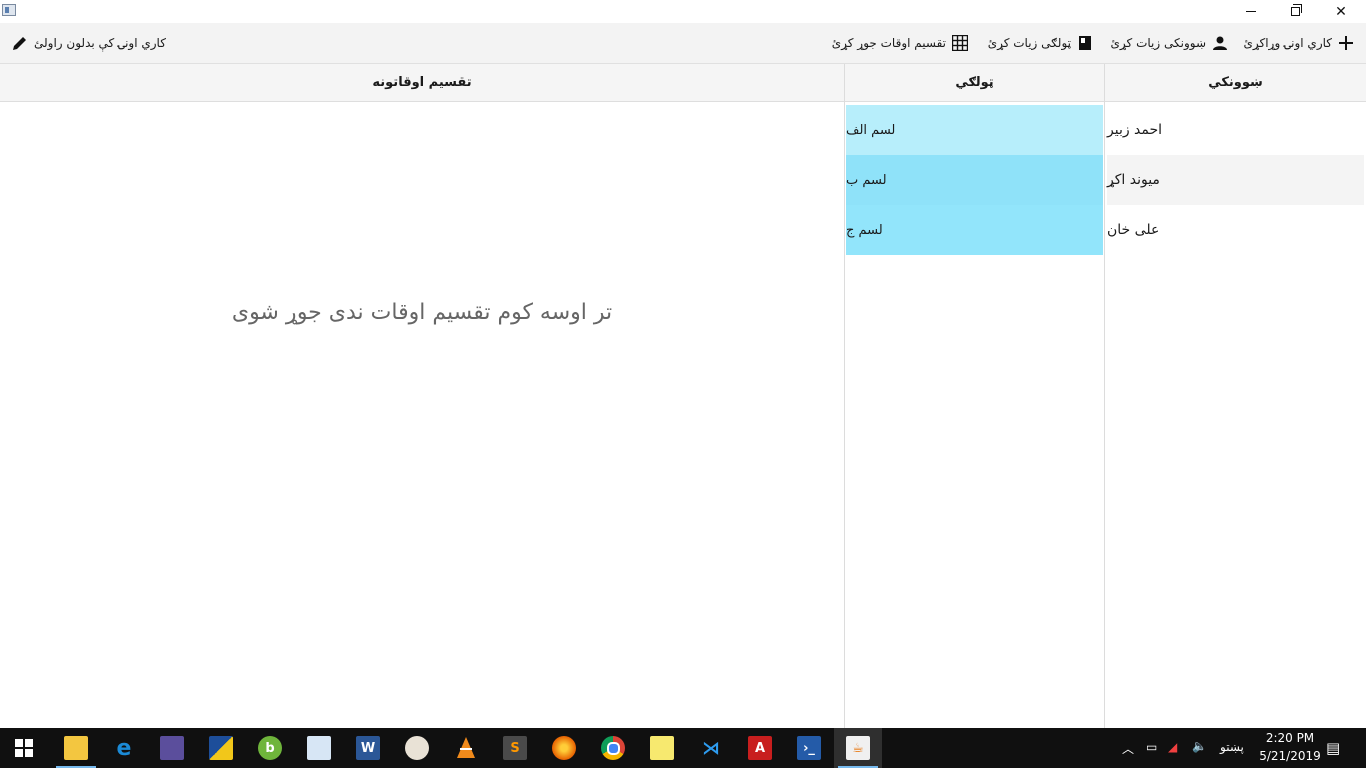 This screenshot has width=1366, height=768. Describe the element at coordinates (1333, 748) in the screenshot. I see `notification-icon: ▤` at that location.